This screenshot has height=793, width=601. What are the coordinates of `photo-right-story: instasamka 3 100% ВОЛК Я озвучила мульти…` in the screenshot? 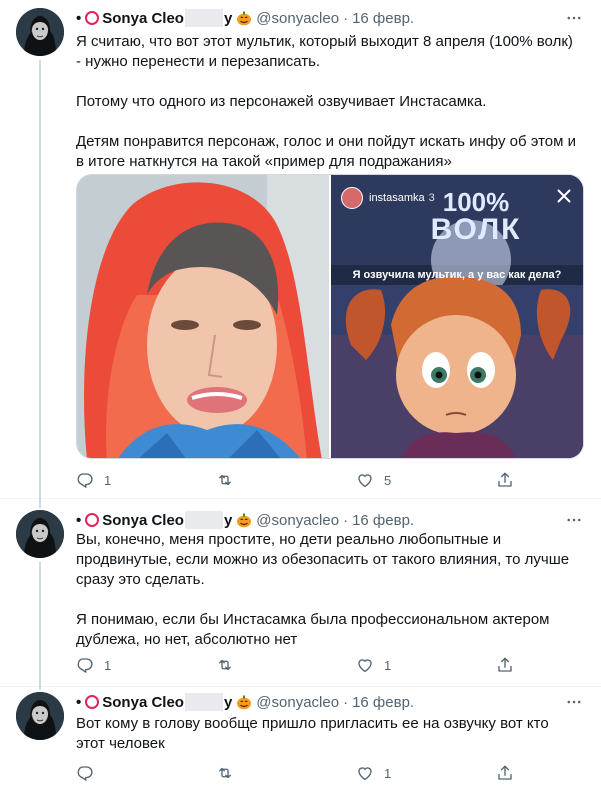 It's located at (457, 316).